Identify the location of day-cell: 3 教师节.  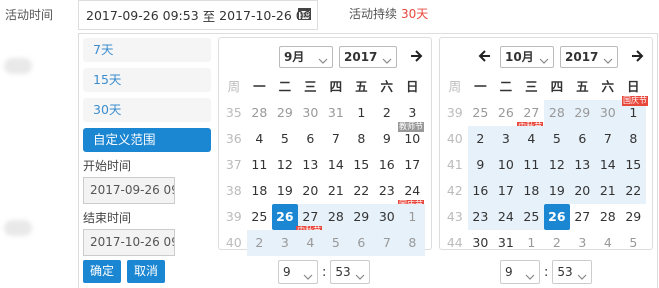
(411, 116).